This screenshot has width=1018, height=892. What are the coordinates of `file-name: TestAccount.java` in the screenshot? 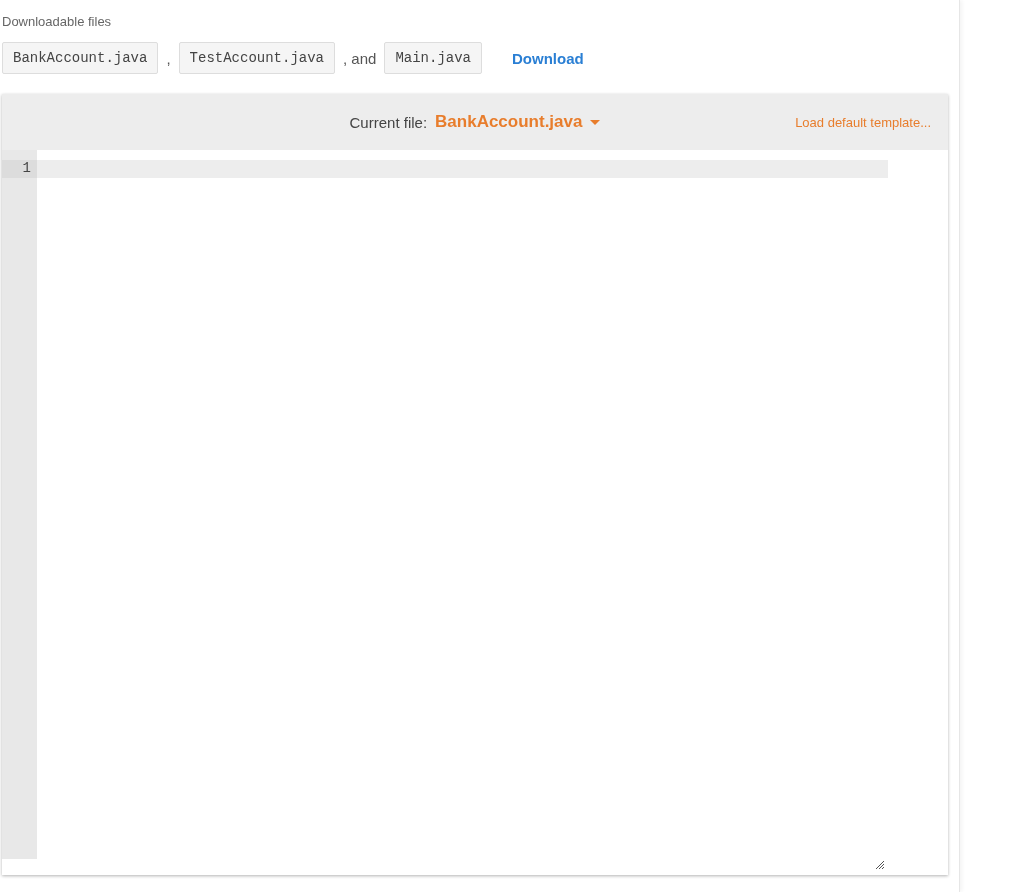 It's located at (256, 58).